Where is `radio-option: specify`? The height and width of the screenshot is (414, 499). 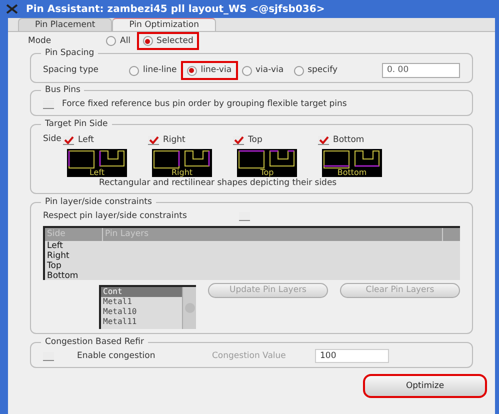 radio-option: specify is located at coordinates (316, 70).